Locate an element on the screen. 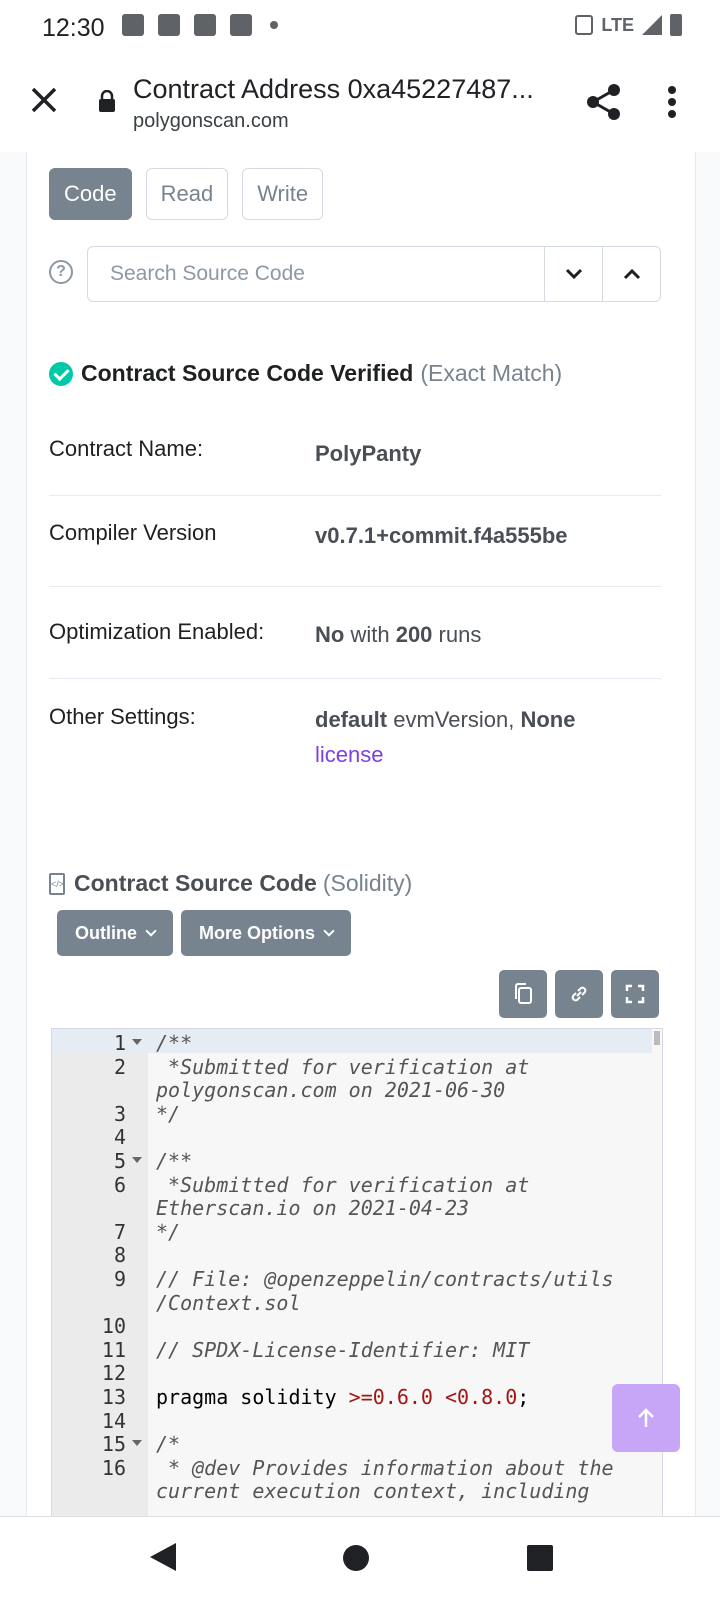 This screenshot has width=720, height=1601. close-tab-button is located at coordinates (44, 100).